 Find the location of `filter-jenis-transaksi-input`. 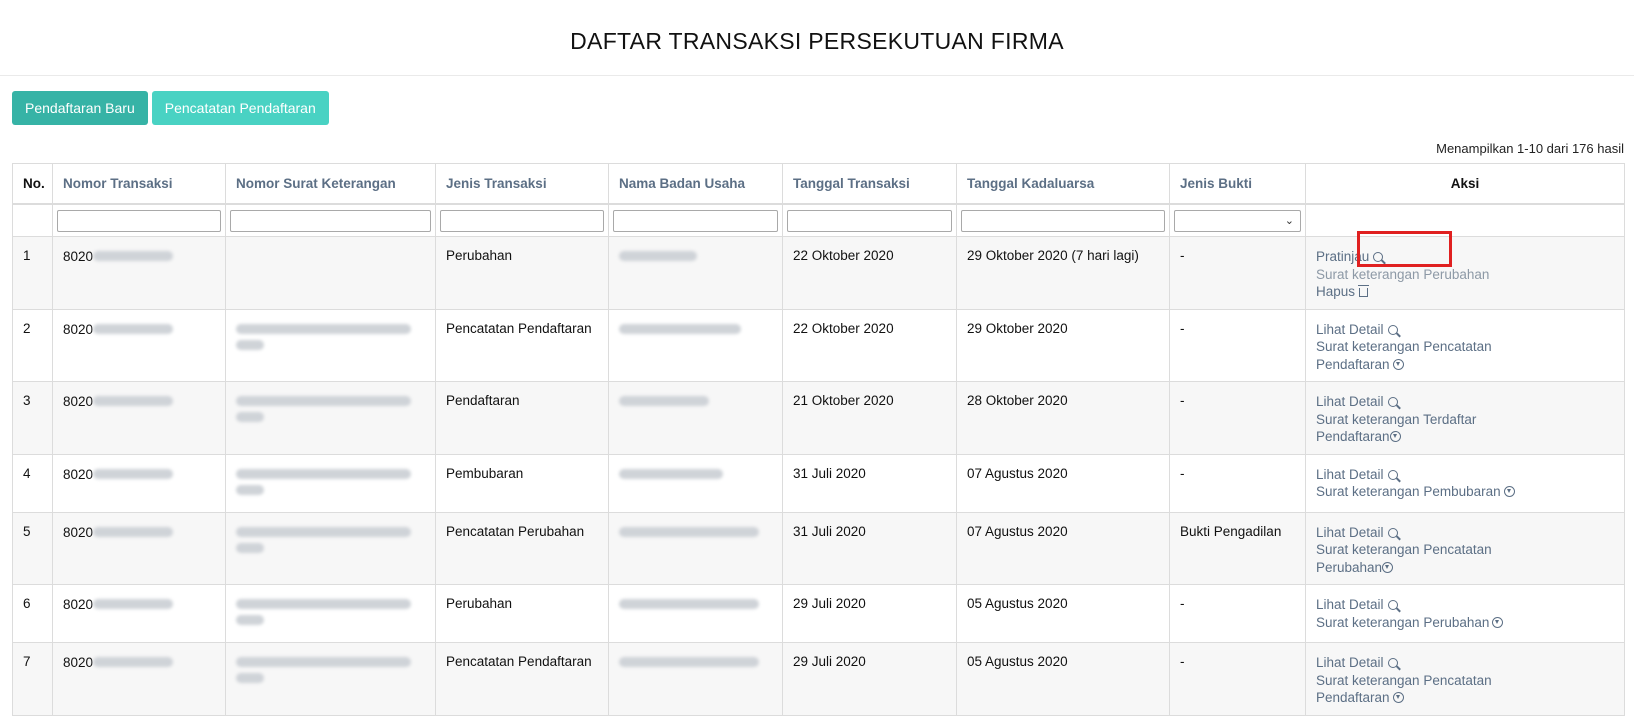

filter-jenis-transaksi-input is located at coordinates (522, 220).